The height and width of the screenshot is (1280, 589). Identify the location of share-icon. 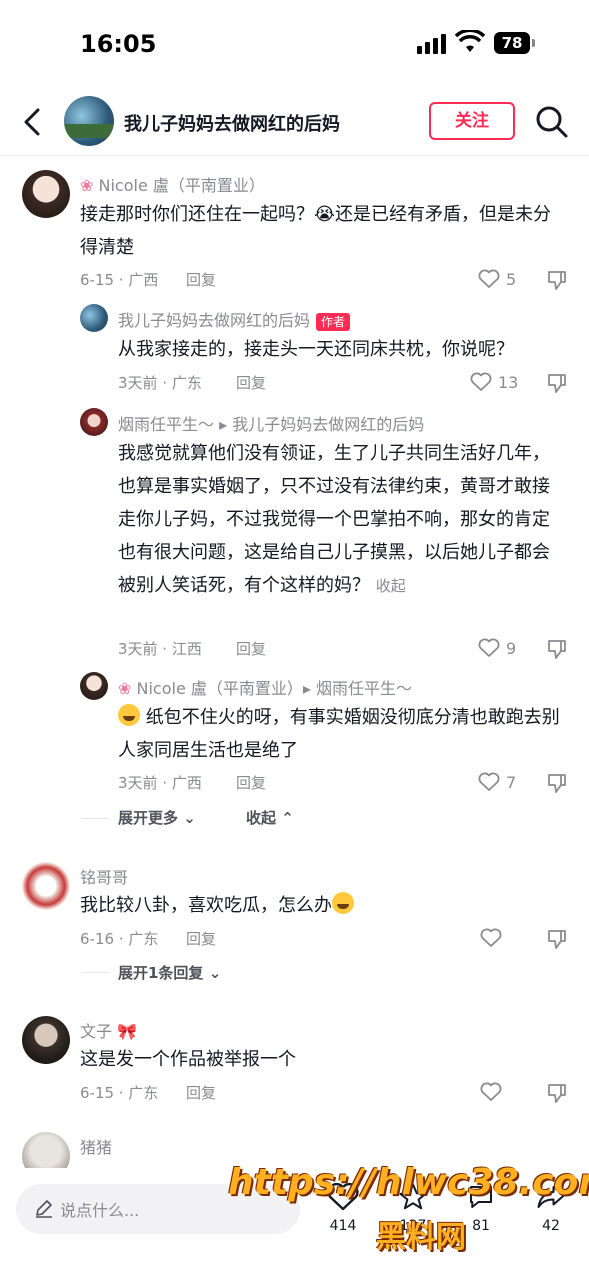
(551, 1197).